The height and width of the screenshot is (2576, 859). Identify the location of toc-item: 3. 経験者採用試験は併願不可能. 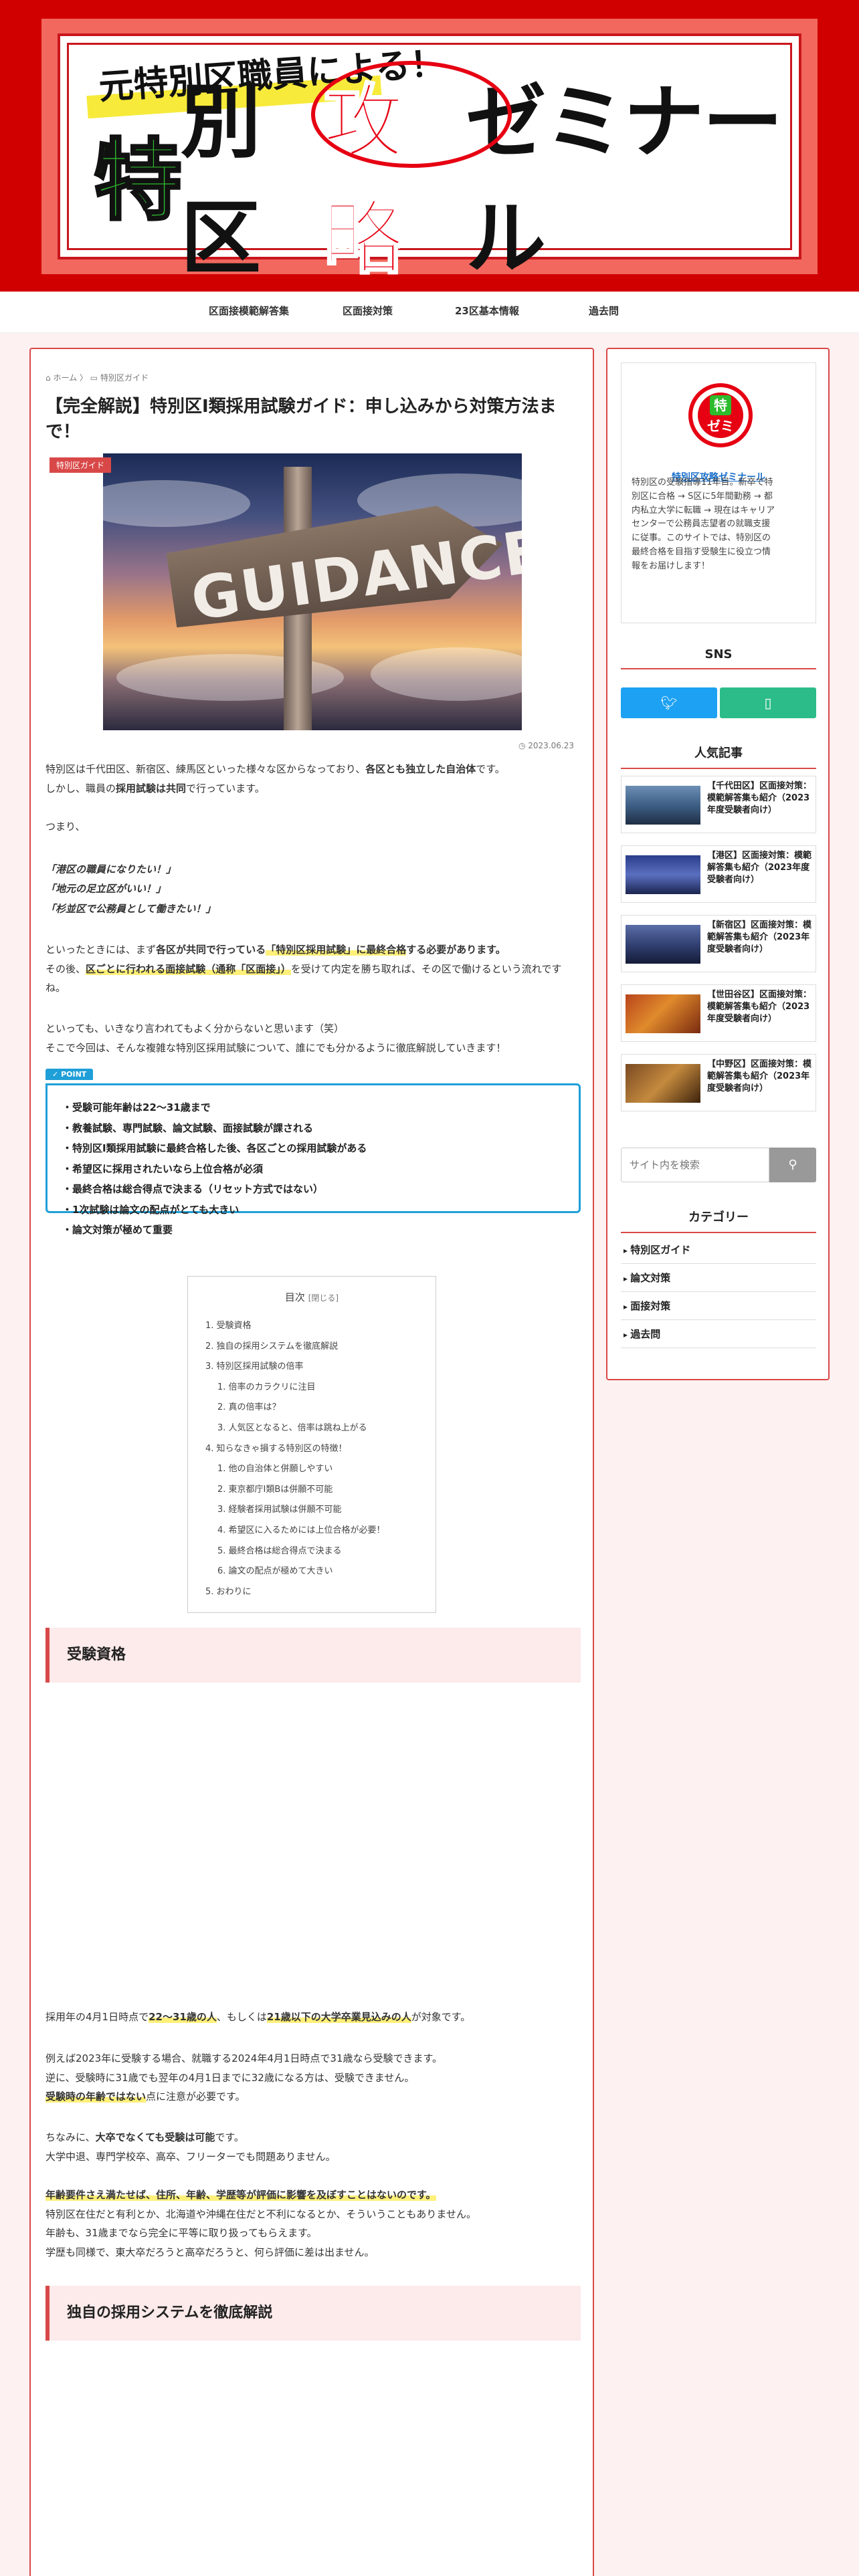
(311, 1510).